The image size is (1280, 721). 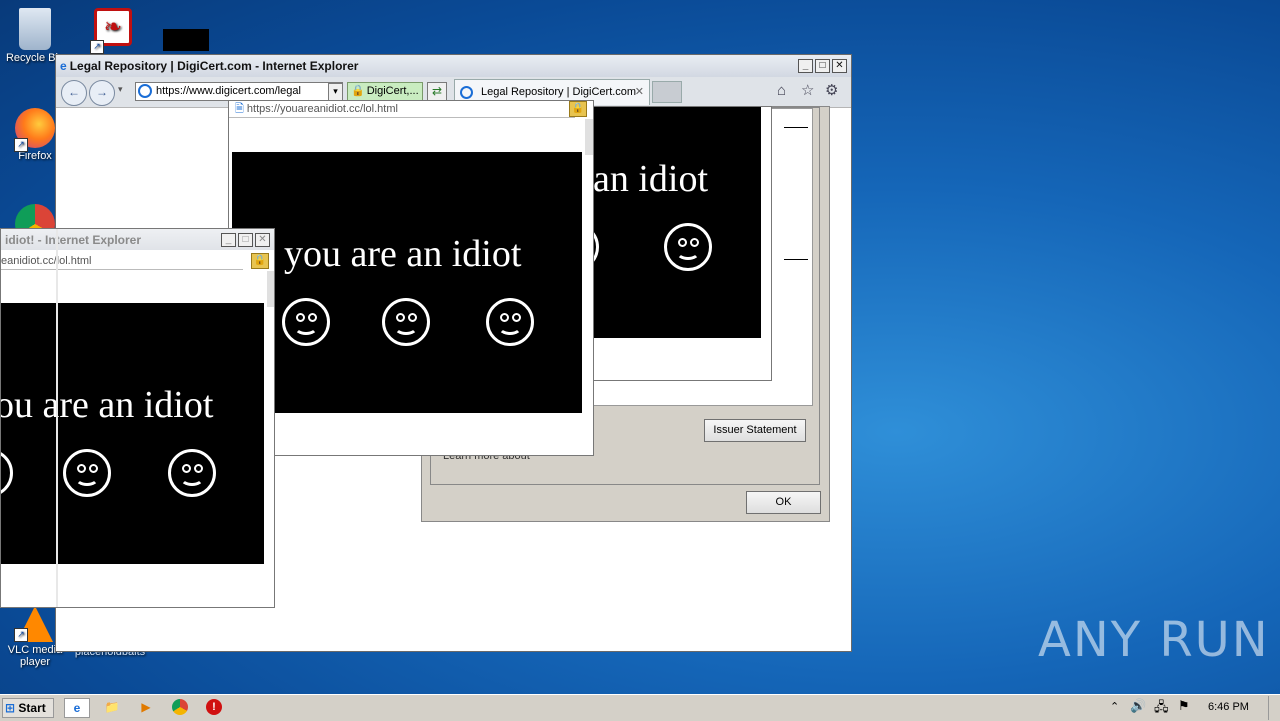 What do you see at coordinates (1184, 706) in the screenshot?
I see `flag-icon: ⚑` at bounding box center [1184, 706].